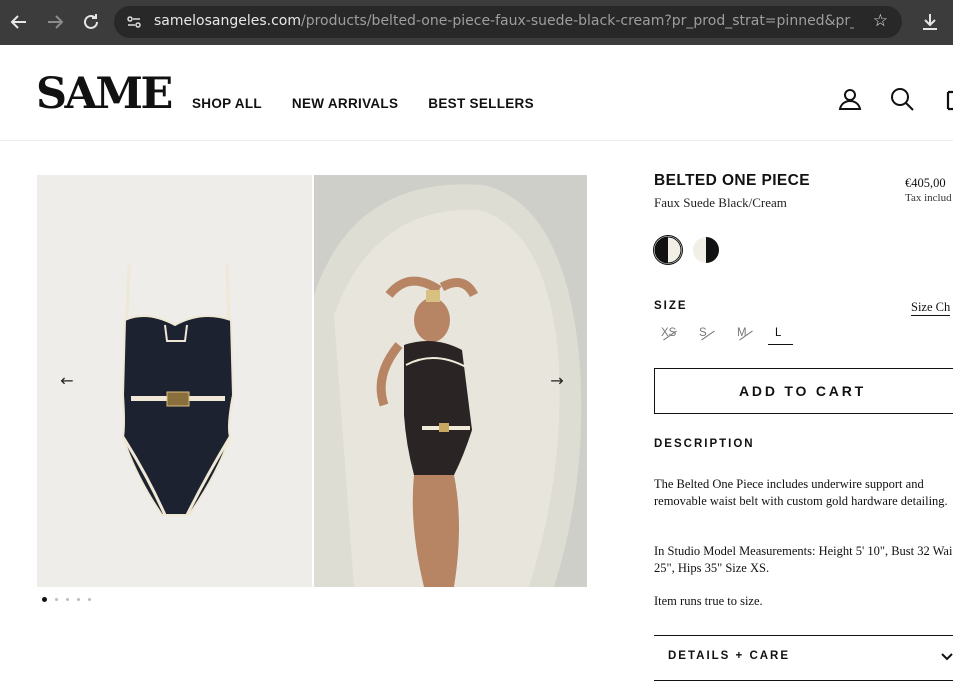 The image size is (953, 691). Describe the element at coordinates (557, 381) in the screenshot. I see `gallery-next-button: →` at that location.